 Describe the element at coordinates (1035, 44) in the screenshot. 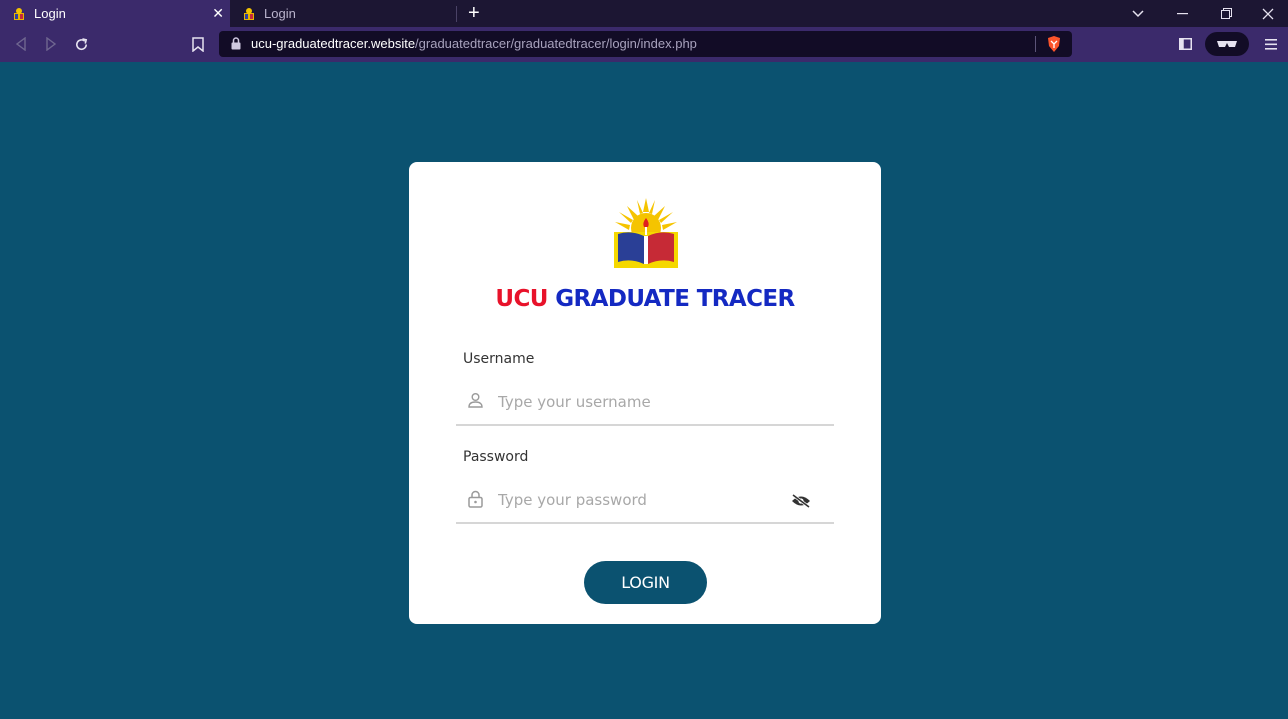

I see `url-divider` at that location.